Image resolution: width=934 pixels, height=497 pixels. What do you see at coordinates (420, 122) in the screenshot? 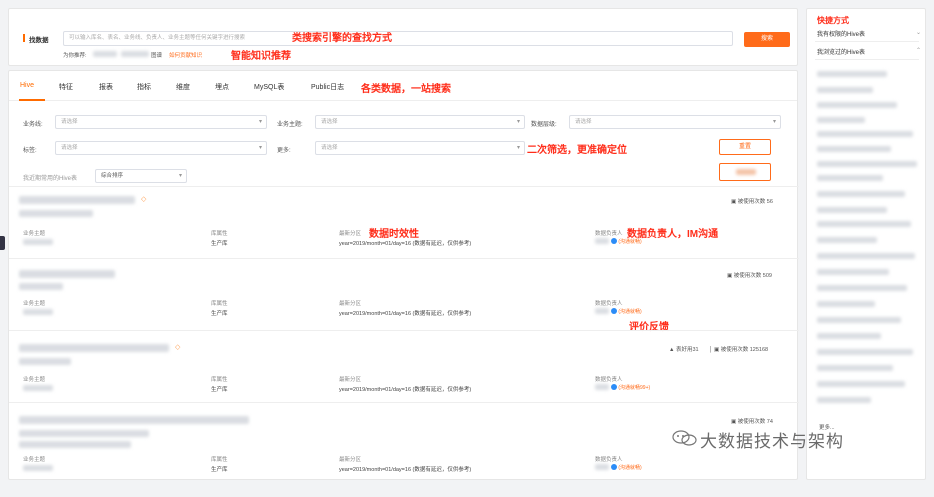
I see `business-topic-select: 请选择 ▾` at bounding box center [420, 122].